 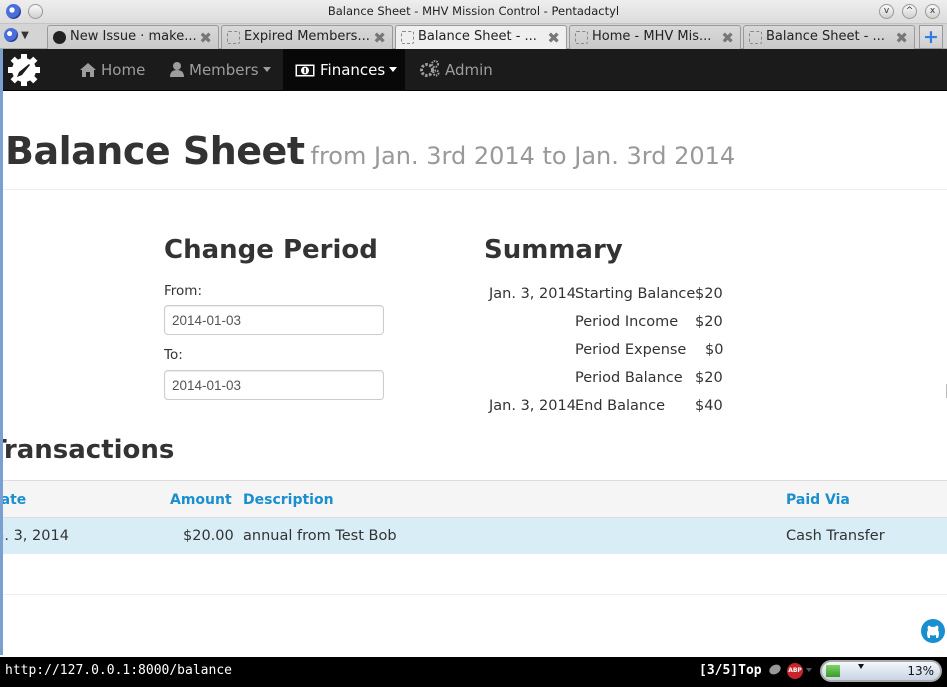 I want to click on summary-amount: $0, so click(x=714, y=350).